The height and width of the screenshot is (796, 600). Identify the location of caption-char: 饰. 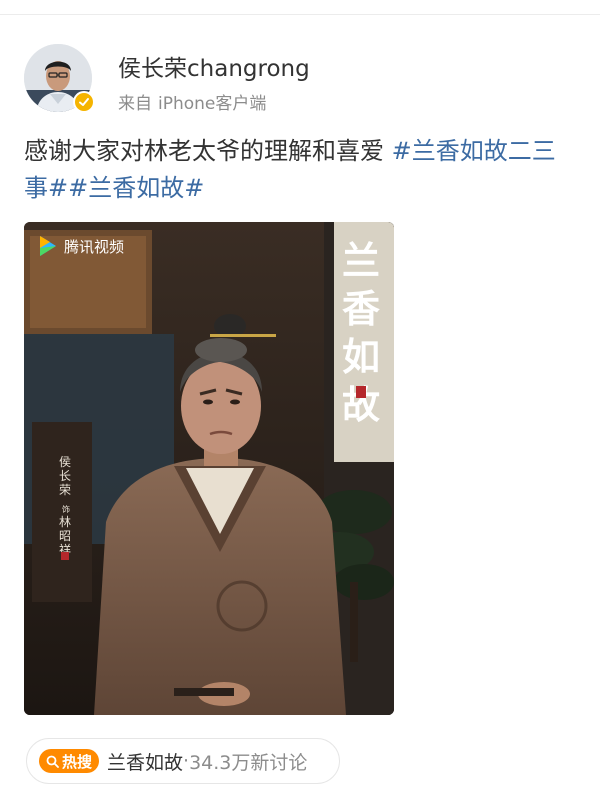
(66, 509).